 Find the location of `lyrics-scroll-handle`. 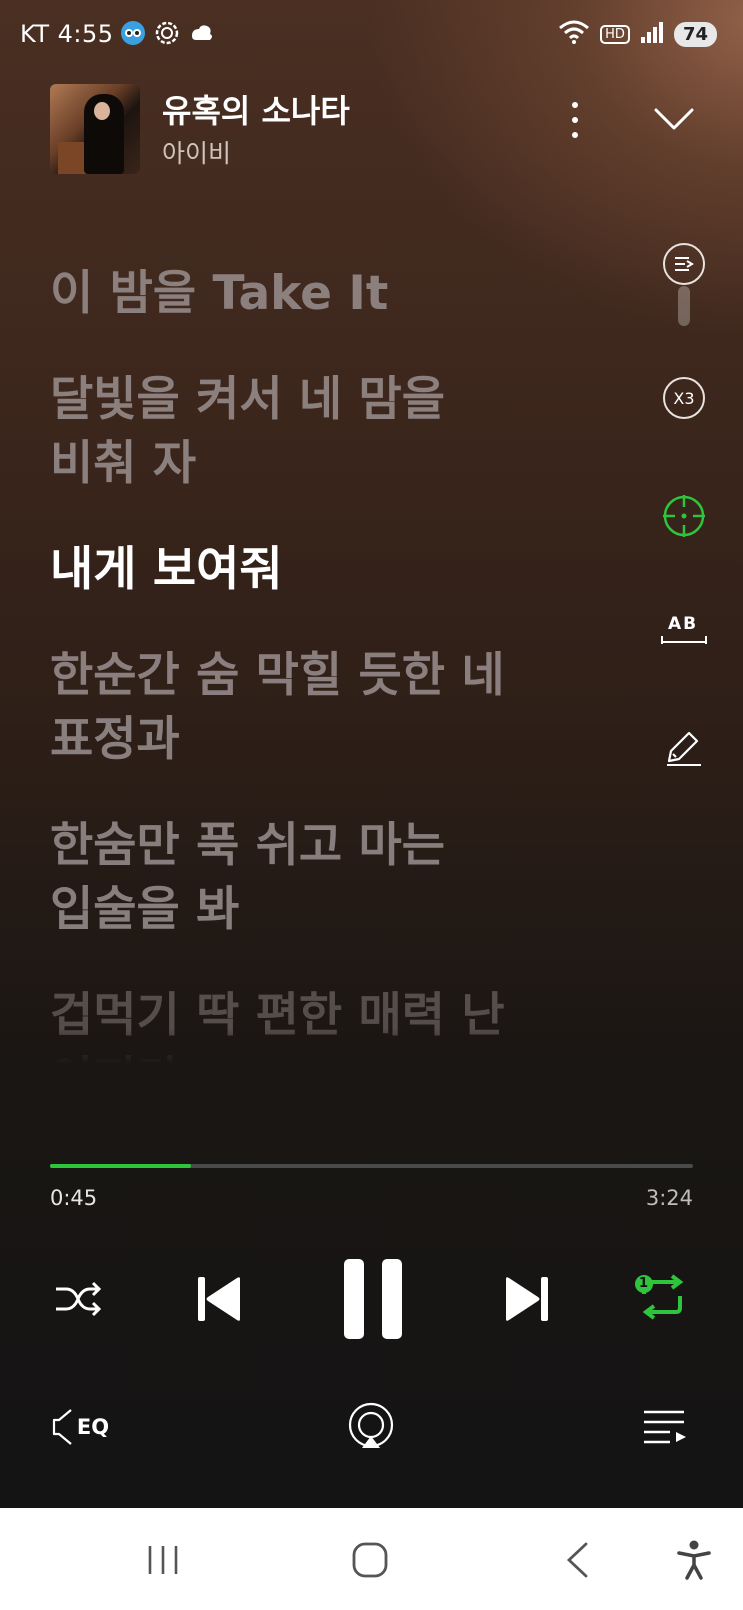

lyrics-scroll-handle is located at coordinates (684, 306).